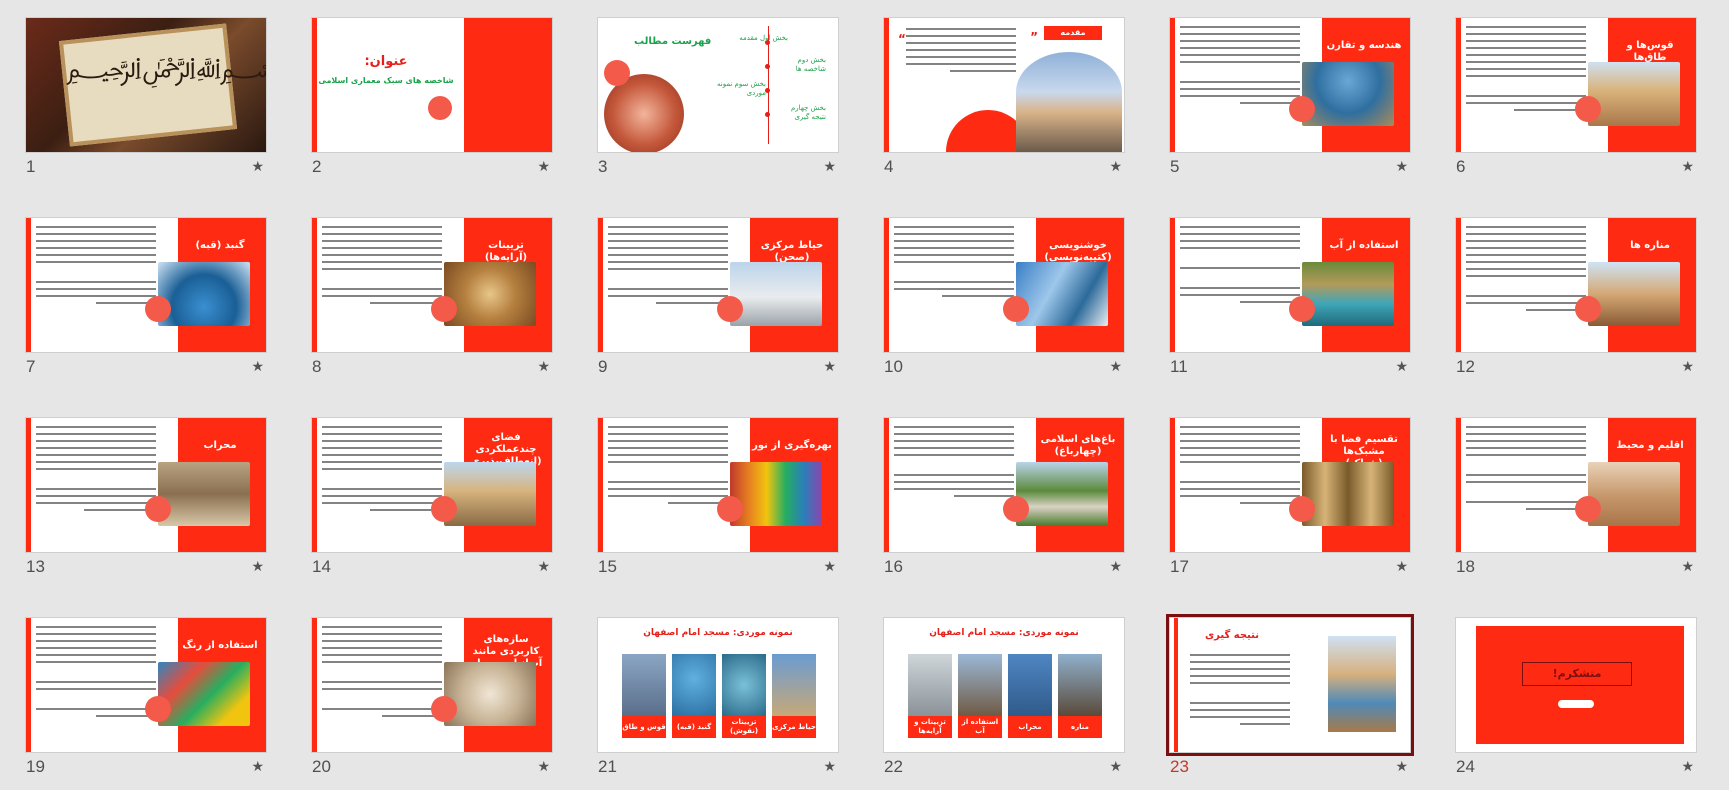 The image size is (1729, 790). Describe the element at coordinates (1290, 298) in the screenshot. I see `slide-thumb-11: استفاده از آب 11 ★` at that location.